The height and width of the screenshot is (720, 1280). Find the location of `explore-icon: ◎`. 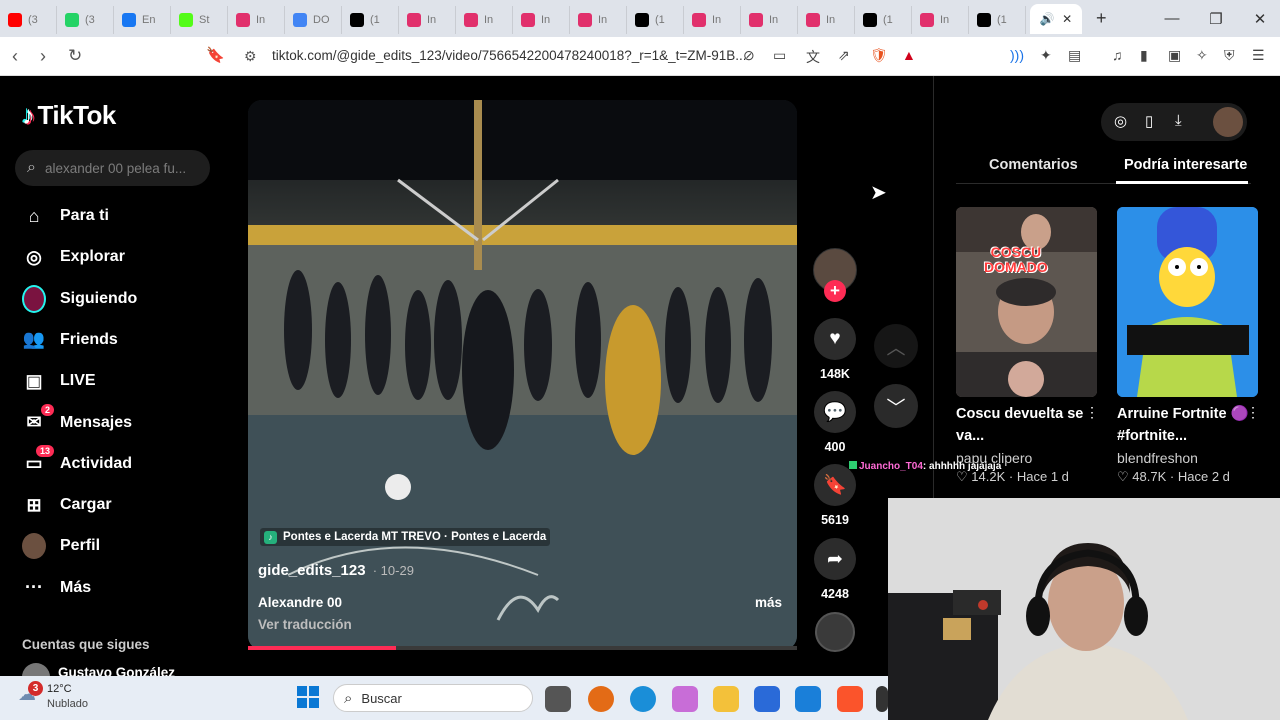

explore-icon: ◎ is located at coordinates (1120, 121).